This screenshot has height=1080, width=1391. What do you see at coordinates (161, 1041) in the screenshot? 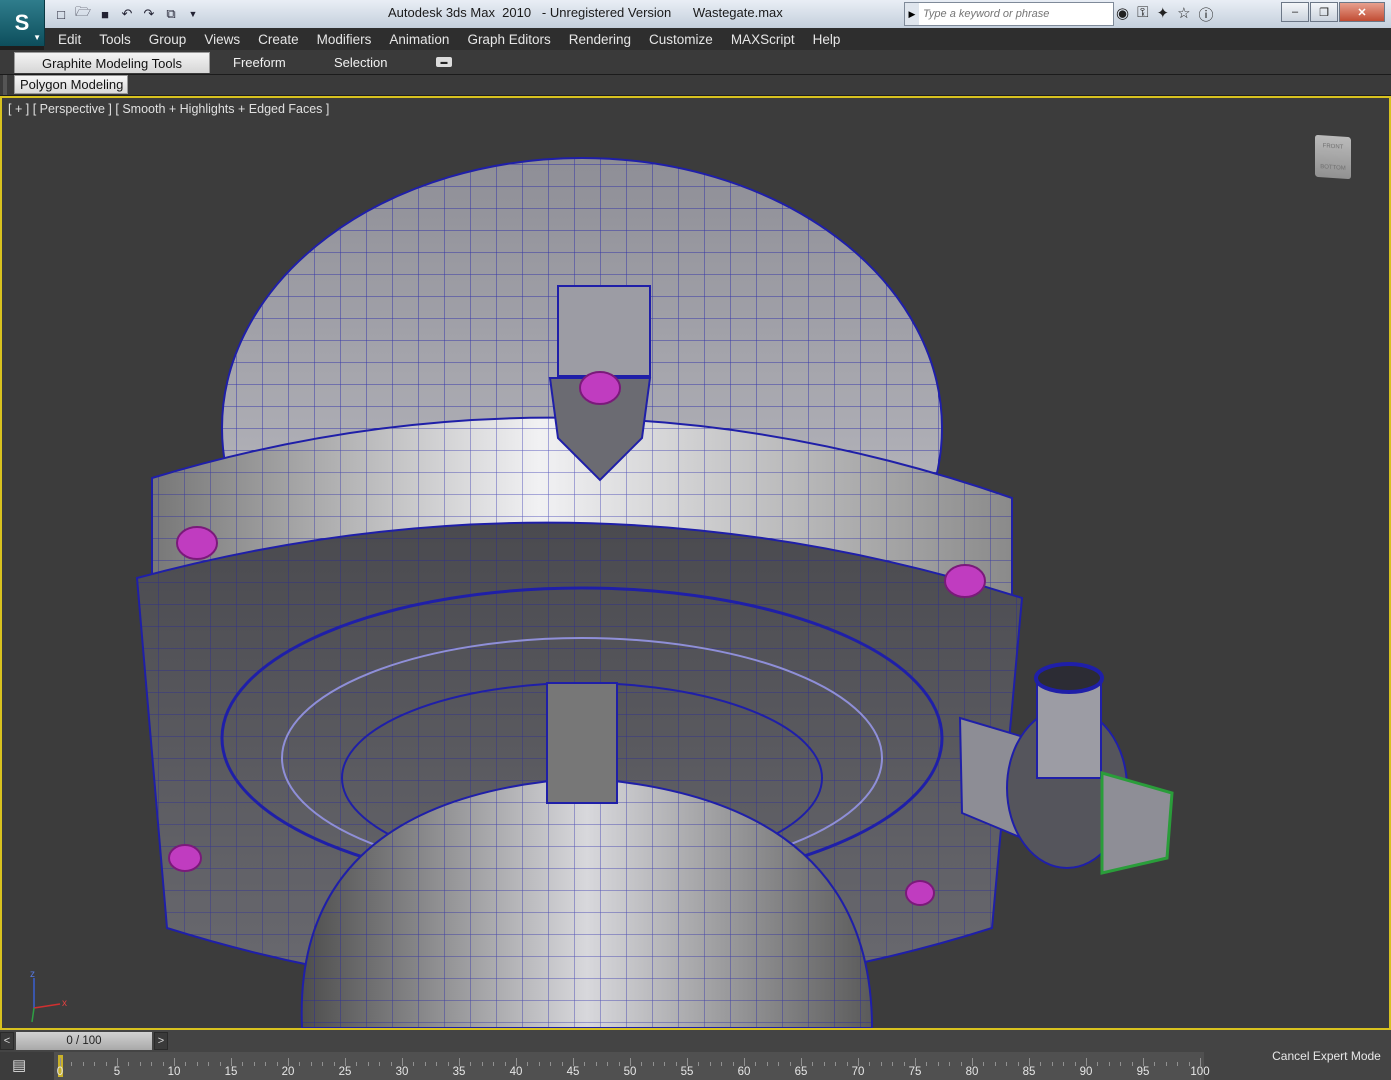
I see `next-frame-button: >` at bounding box center [161, 1041].